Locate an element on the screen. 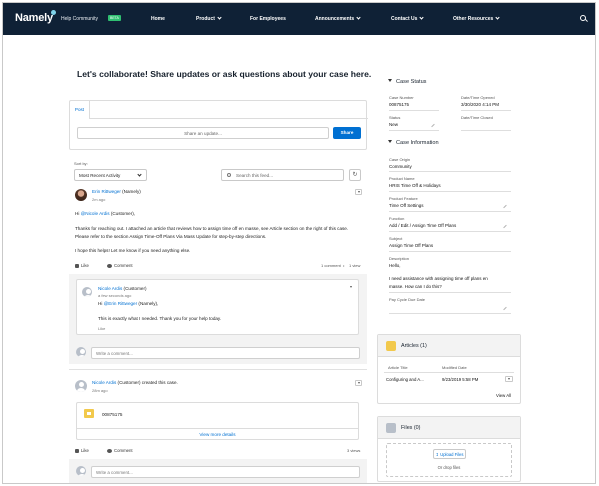 The height and width of the screenshot is (486, 599). upload-files-label: Upload Files is located at coordinates (452, 454).